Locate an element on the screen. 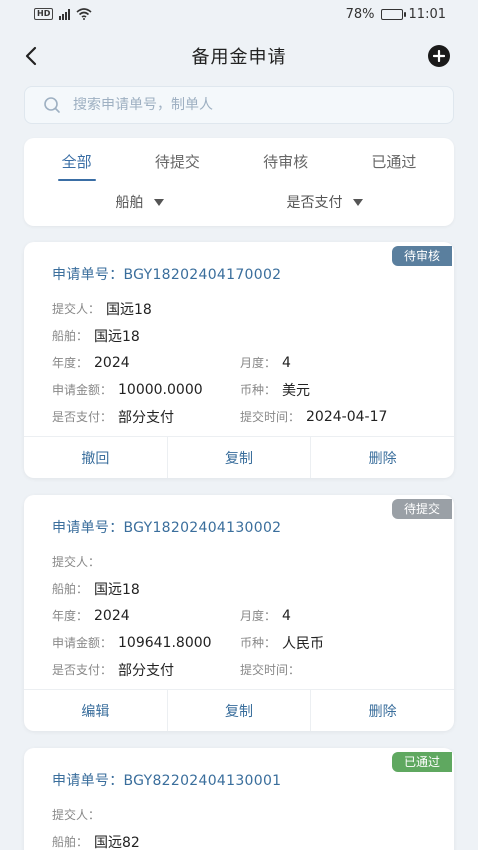 The image size is (478, 850). amount-value: 10000.0000 is located at coordinates (160, 389).